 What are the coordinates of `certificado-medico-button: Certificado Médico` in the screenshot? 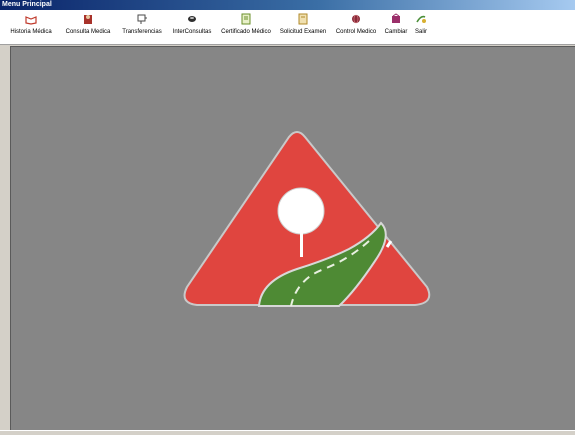 It's located at (246, 27).